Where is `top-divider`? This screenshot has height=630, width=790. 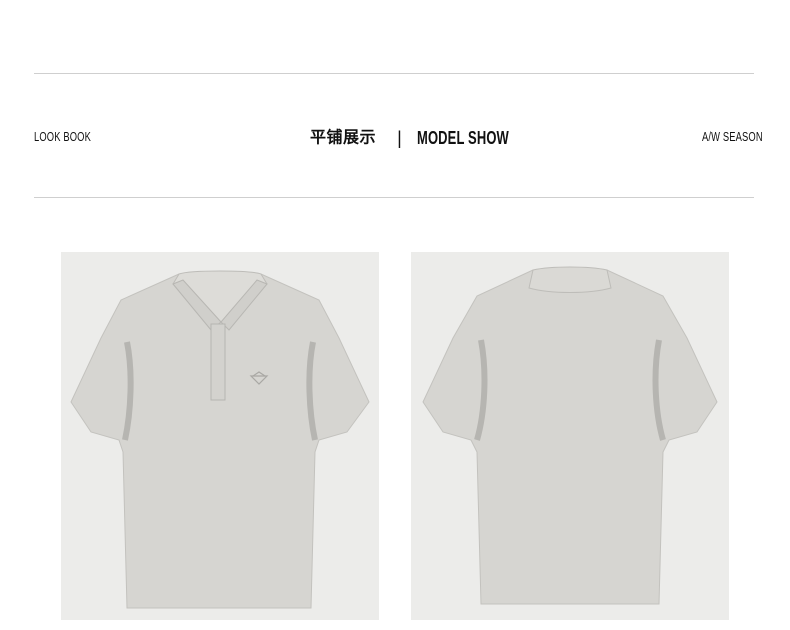
top-divider is located at coordinates (394, 73).